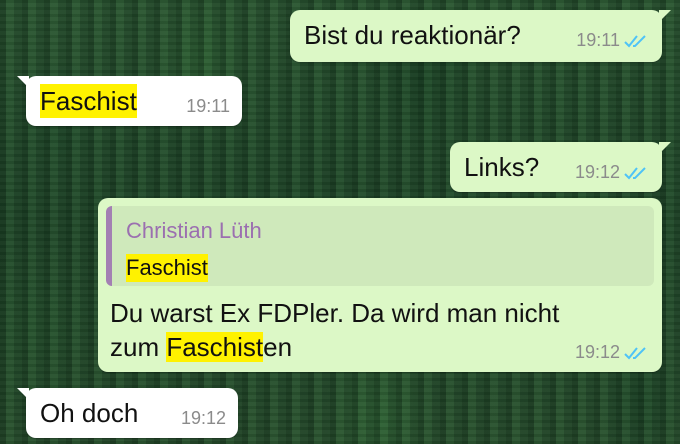  I want to click on incoming-message: Oh doch 19:12, so click(127, 413).